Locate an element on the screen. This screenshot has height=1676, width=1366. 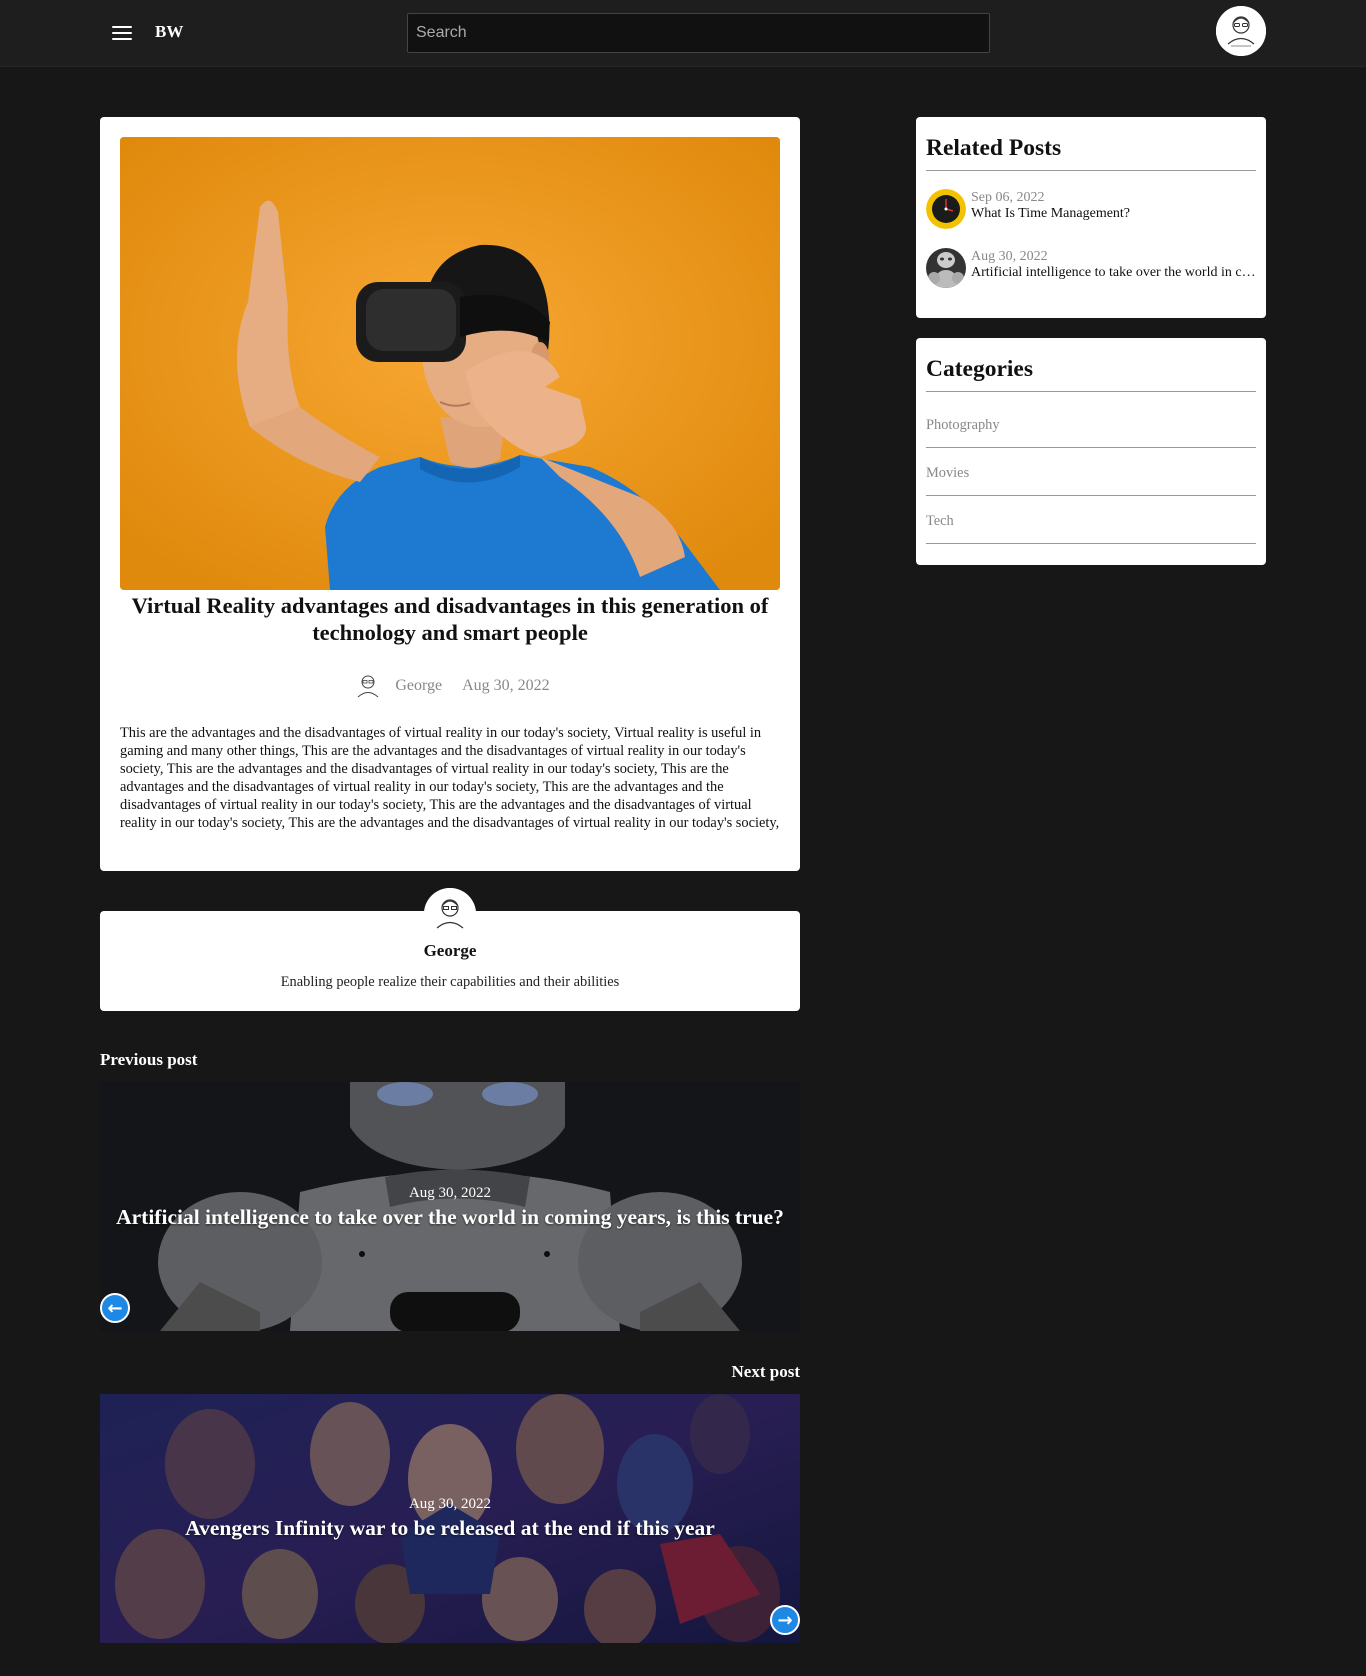
category-movies: Movies is located at coordinates (1091, 472).